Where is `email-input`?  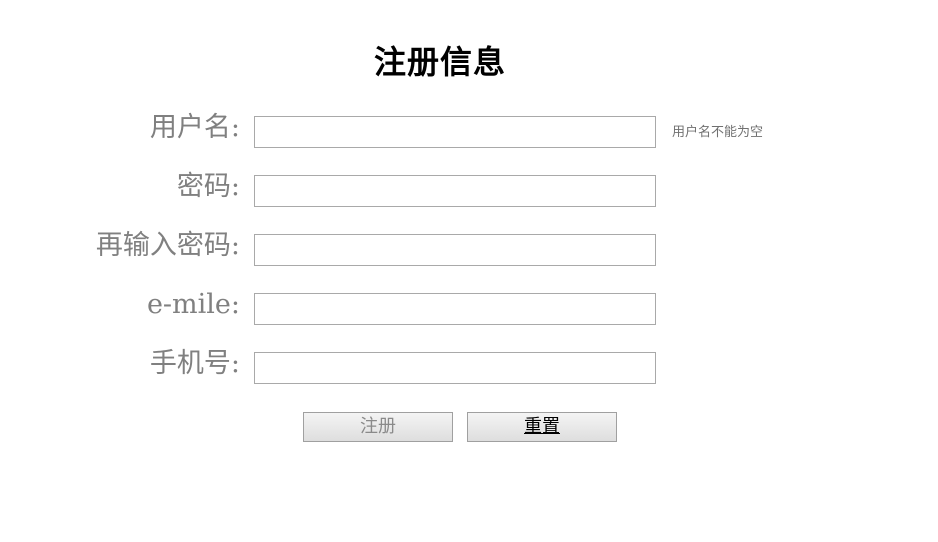
email-input is located at coordinates (455, 309).